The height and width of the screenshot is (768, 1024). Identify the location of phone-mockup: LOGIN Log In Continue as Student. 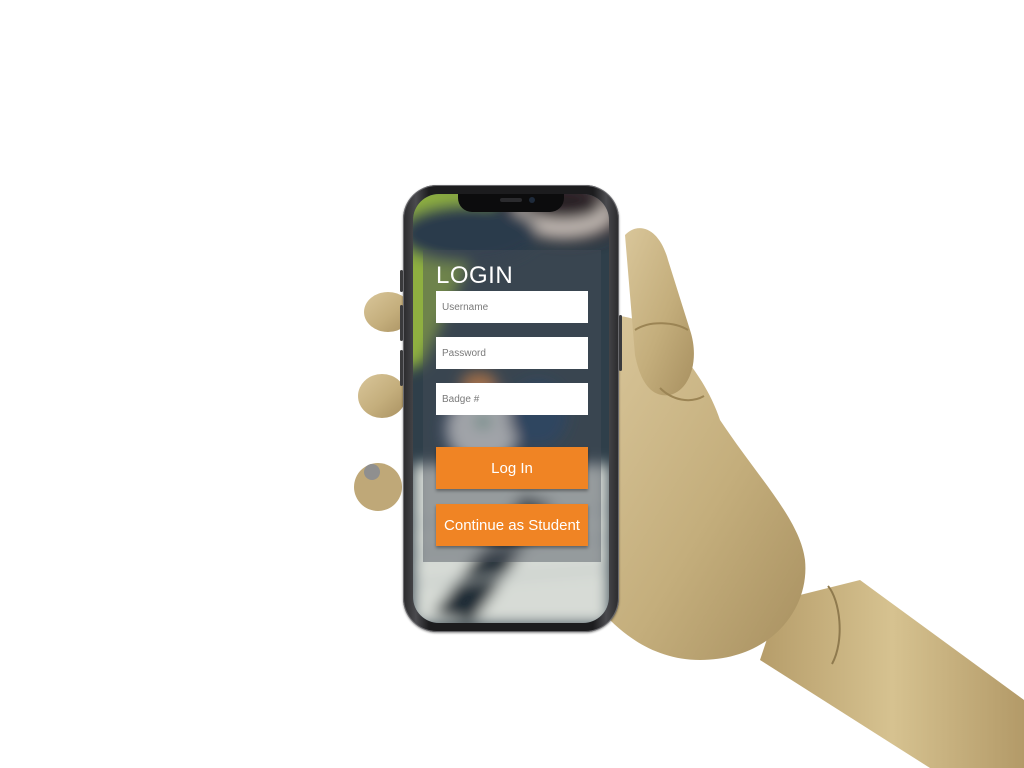
(511, 408).